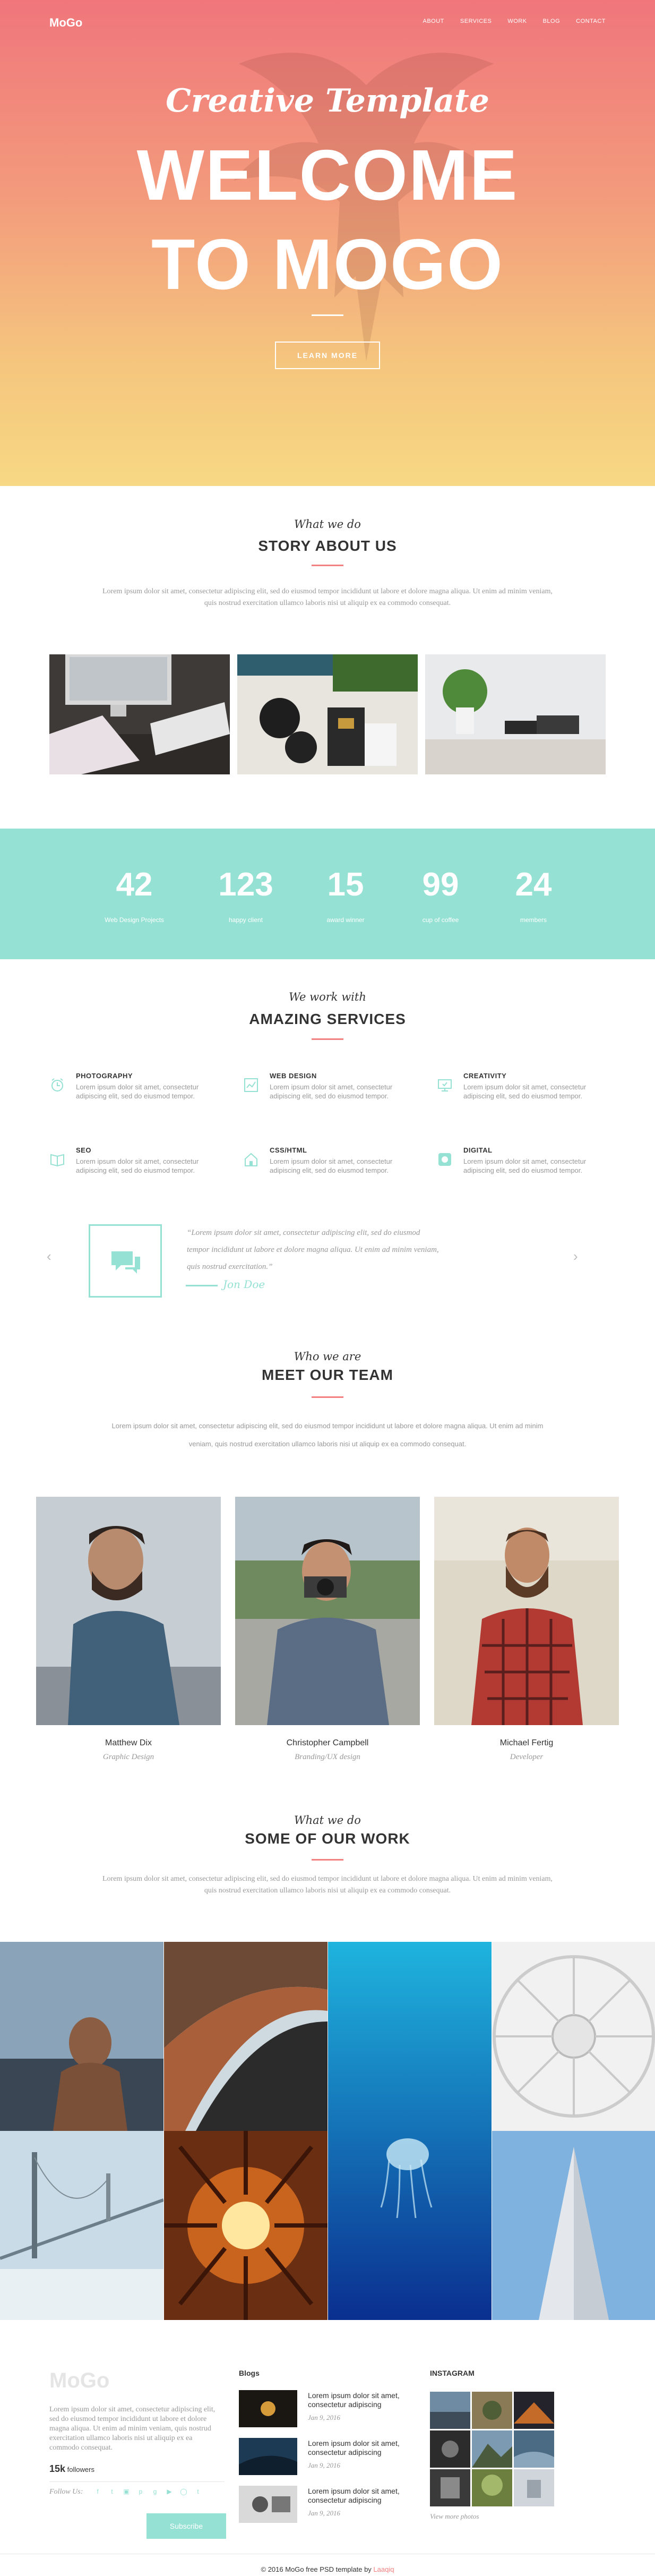  I want to click on learn-more-button: LEARN MORE, so click(327, 356).